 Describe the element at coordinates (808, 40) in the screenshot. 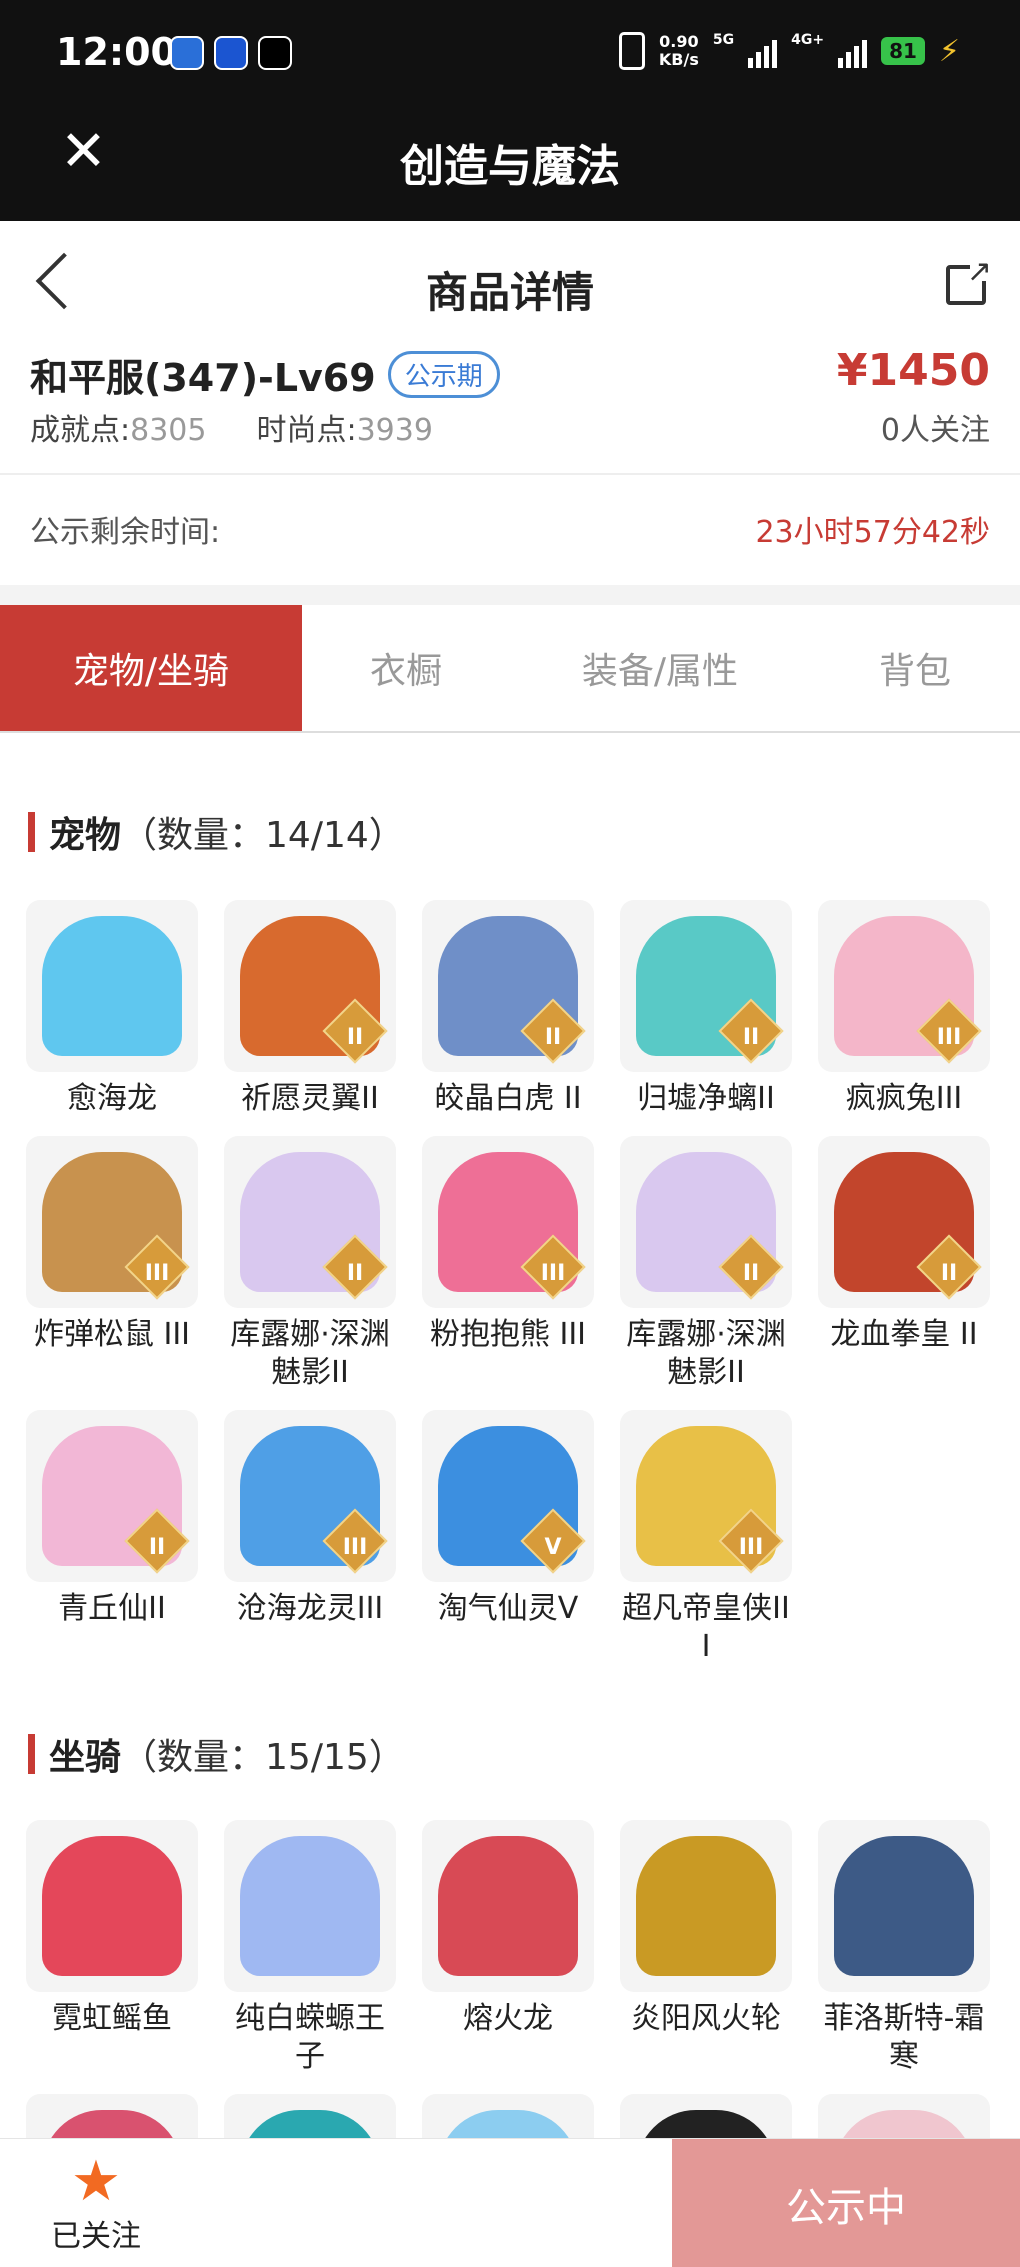

I see `signal-4g-label: 4G+` at that location.